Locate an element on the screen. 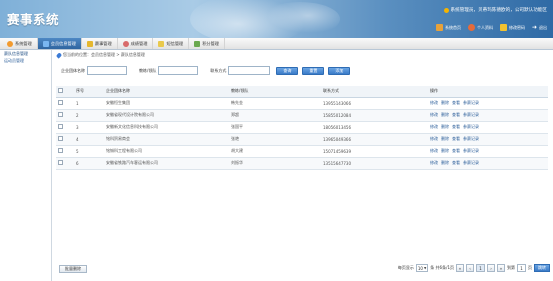 Image resolution: width=553 pixels, height=281 pixels. row-company: 安徽省铁路汽车客运有限公司 is located at coordinates (166, 163).